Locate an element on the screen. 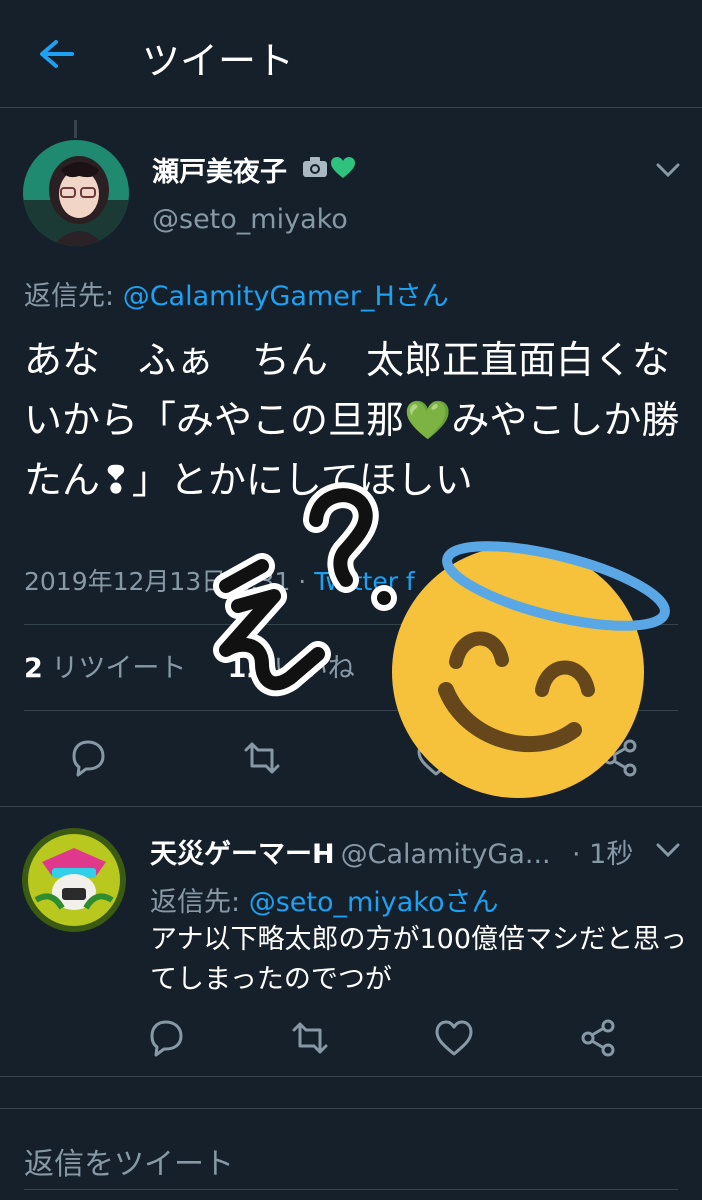 This screenshot has width=702, height=1200. reply-avatar is located at coordinates (74, 880).